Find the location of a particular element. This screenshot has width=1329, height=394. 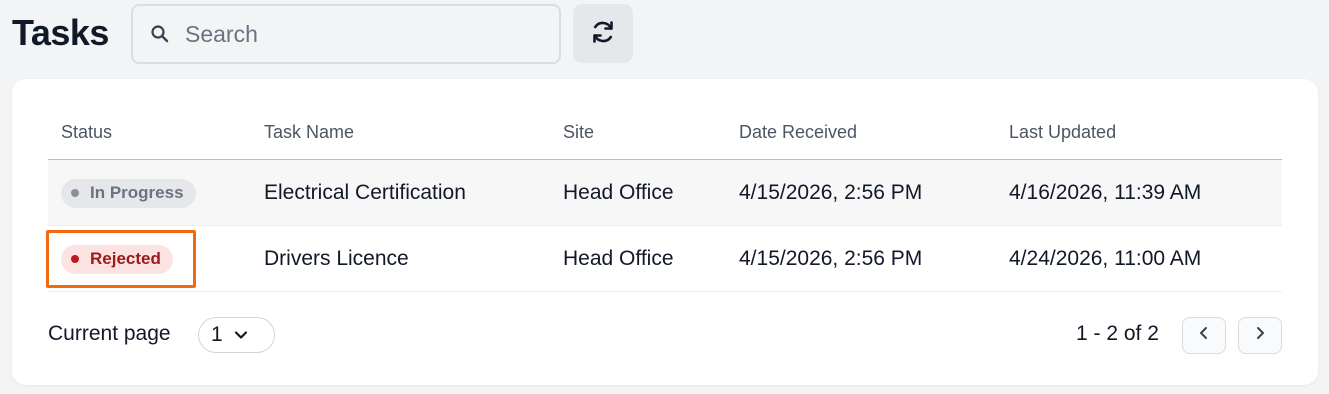

search-icon is located at coordinates (160, 34).